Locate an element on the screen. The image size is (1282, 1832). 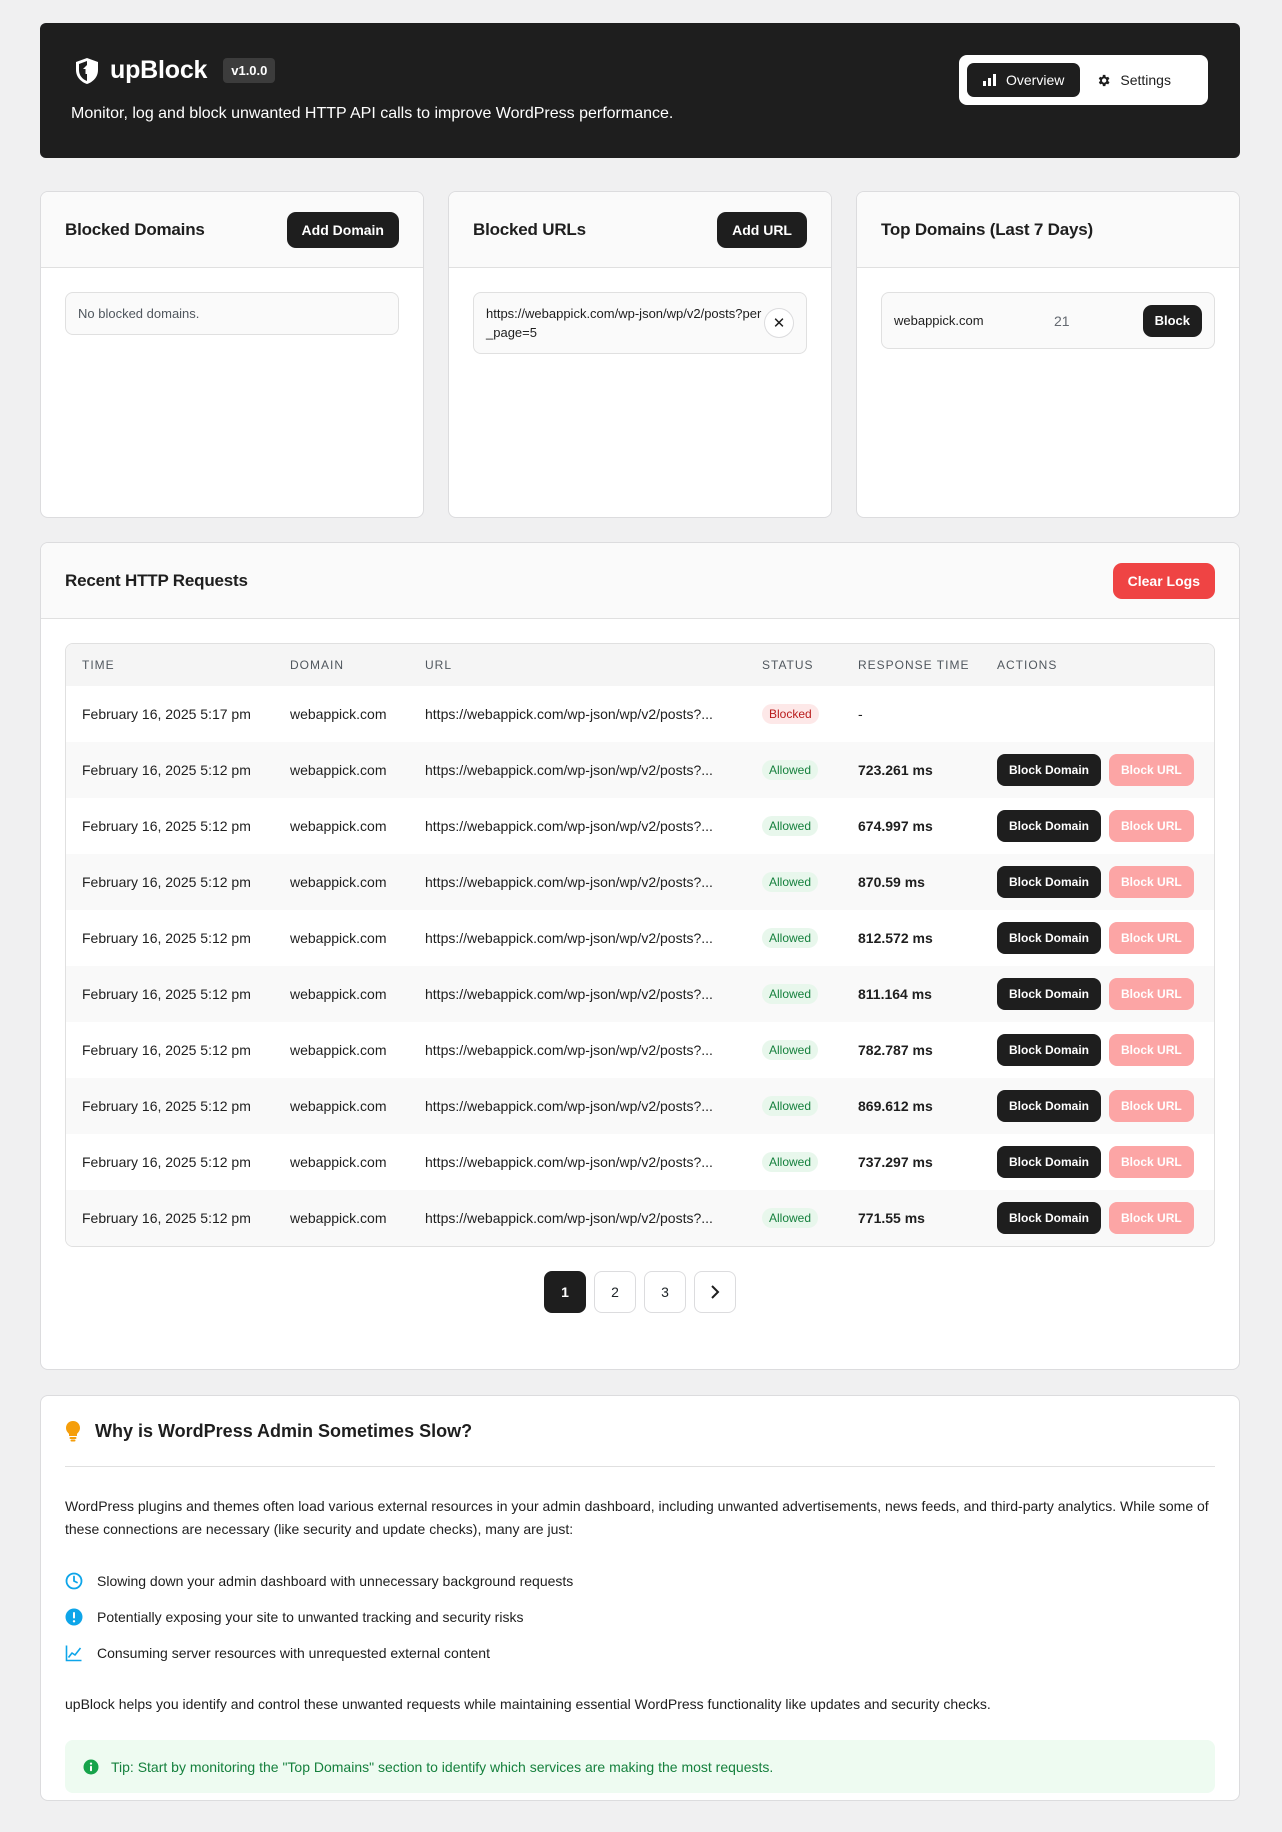
blocked-domains-empty: No blocked domains. is located at coordinates (232, 313).